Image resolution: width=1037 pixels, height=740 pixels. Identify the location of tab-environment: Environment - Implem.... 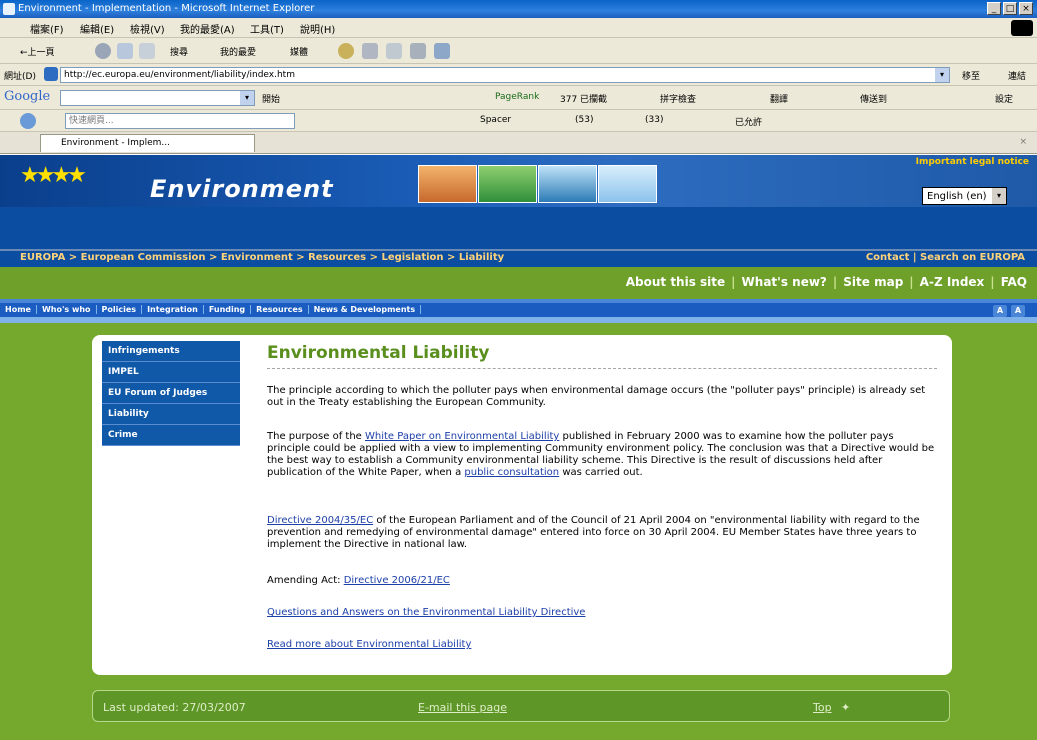
(147, 143).